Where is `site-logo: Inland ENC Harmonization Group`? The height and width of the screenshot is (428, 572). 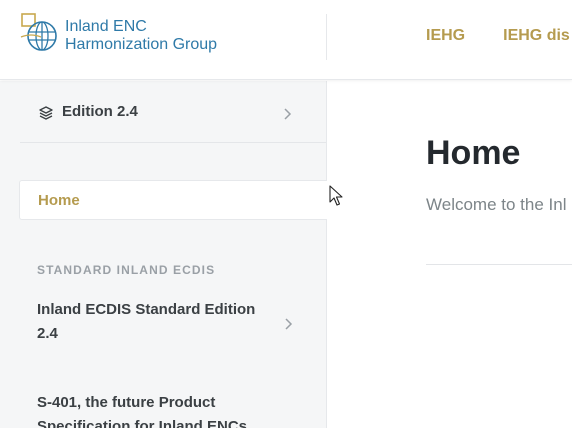 site-logo: Inland ENC Harmonization Group is located at coordinates (129, 37).